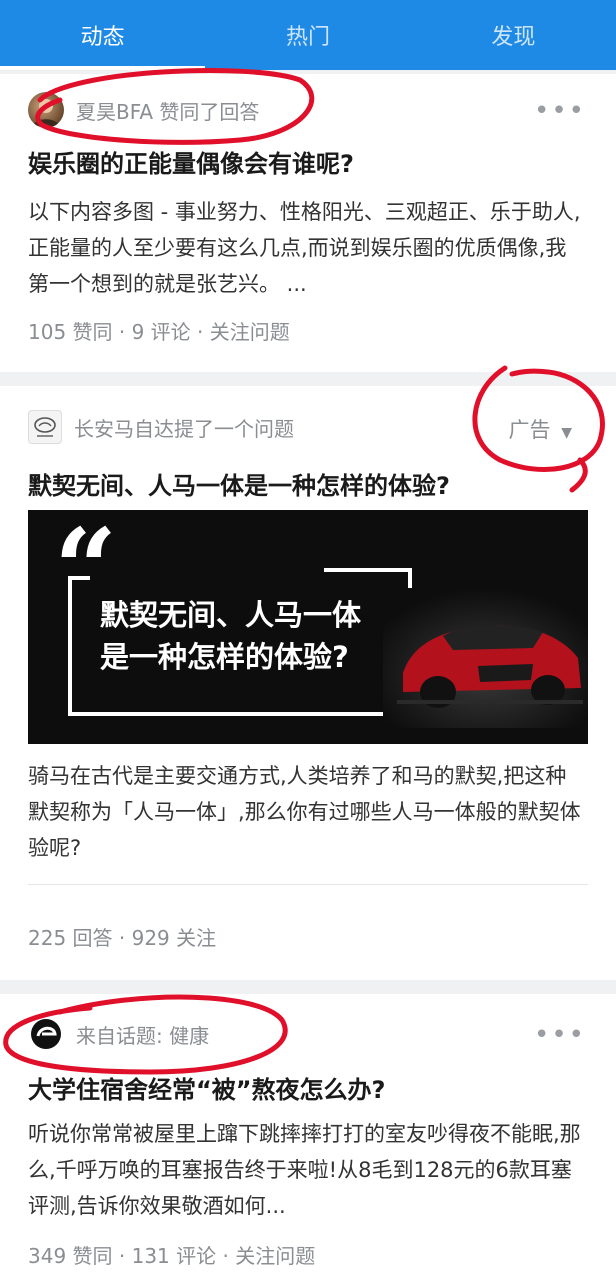 The width and height of the screenshot is (616, 1280). What do you see at coordinates (46, 110) in the screenshot?
I see `avatar` at bounding box center [46, 110].